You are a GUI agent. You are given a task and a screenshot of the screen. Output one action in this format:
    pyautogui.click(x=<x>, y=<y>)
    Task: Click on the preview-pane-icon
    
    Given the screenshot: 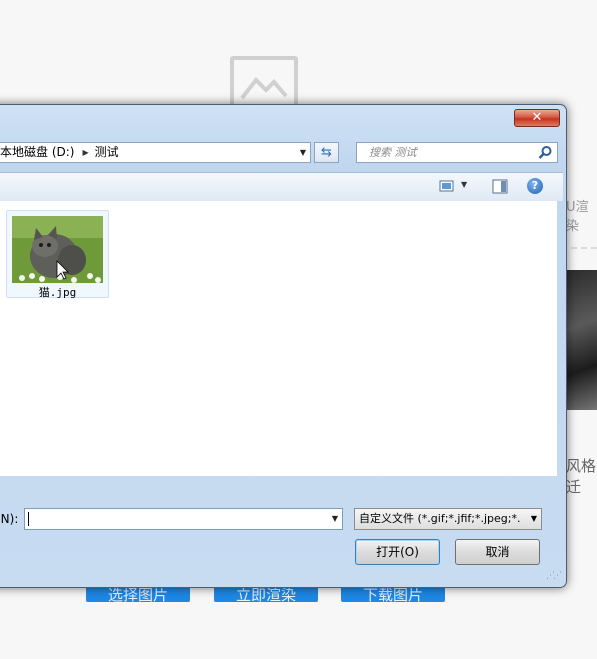 What is the action you would take?
    pyautogui.click(x=500, y=186)
    